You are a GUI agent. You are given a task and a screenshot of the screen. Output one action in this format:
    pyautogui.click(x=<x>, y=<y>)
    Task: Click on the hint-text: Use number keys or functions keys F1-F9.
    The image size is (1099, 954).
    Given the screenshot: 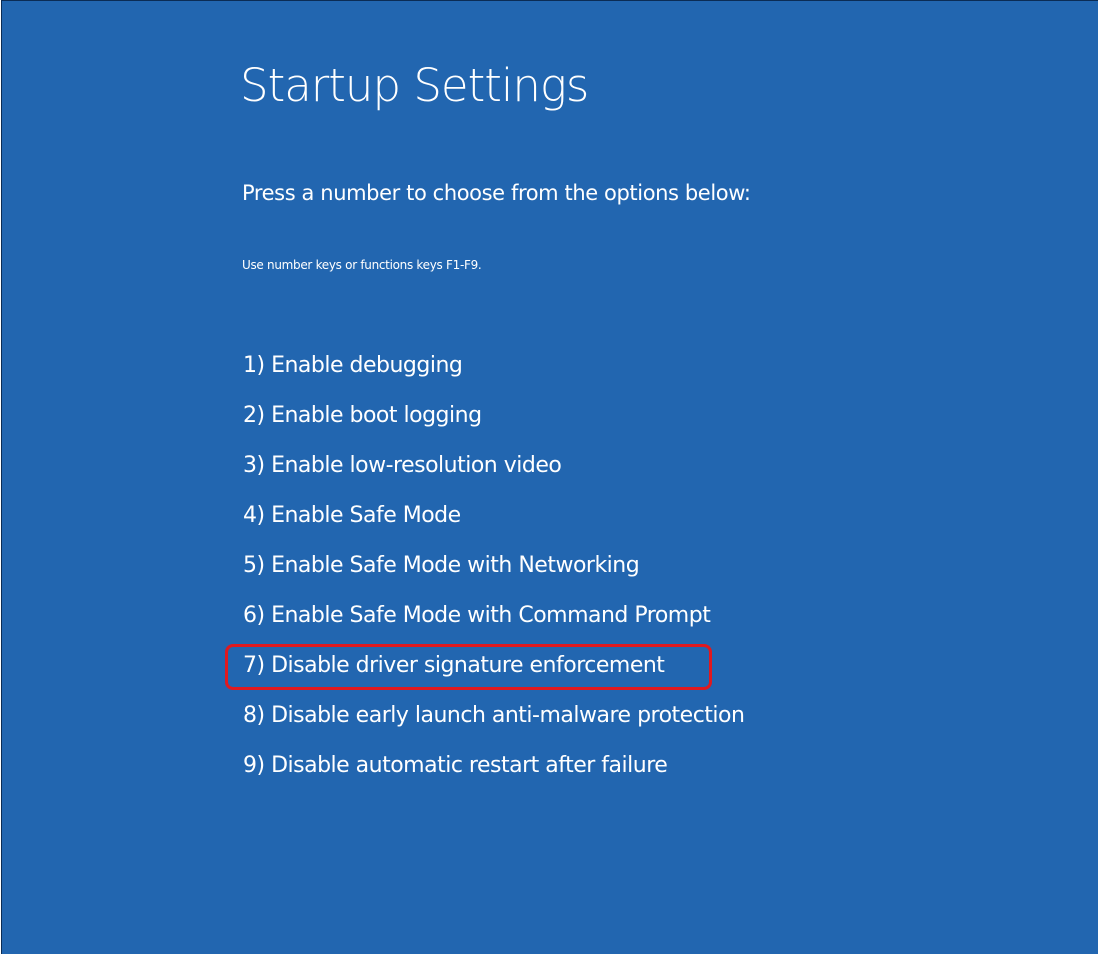 What is the action you would take?
    pyautogui.click(x=362, y=265)
    